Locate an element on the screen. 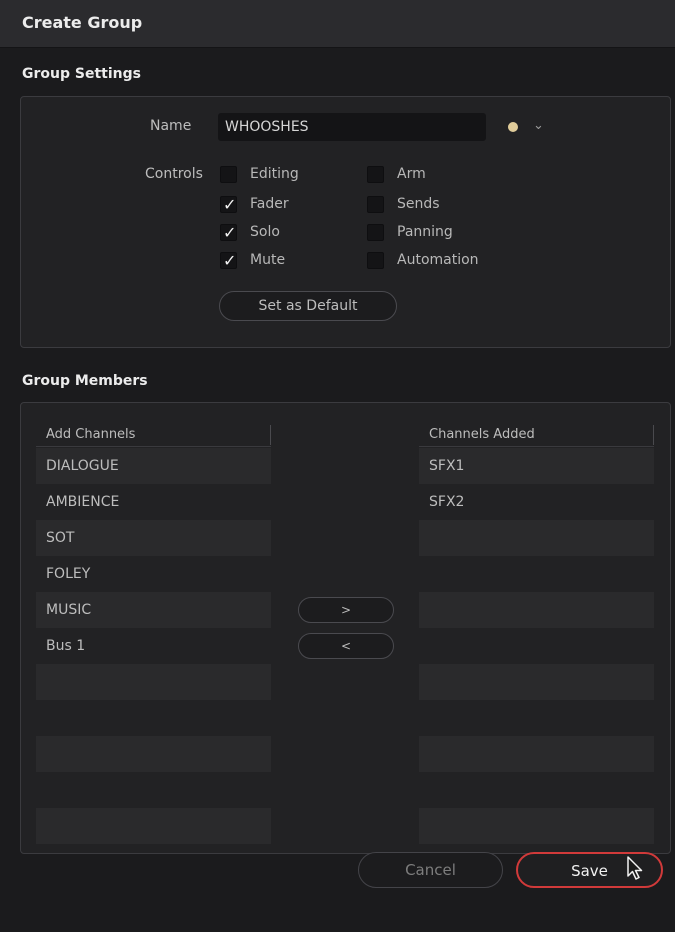  list-item: SFX2 is located at coordinates (536, 502).